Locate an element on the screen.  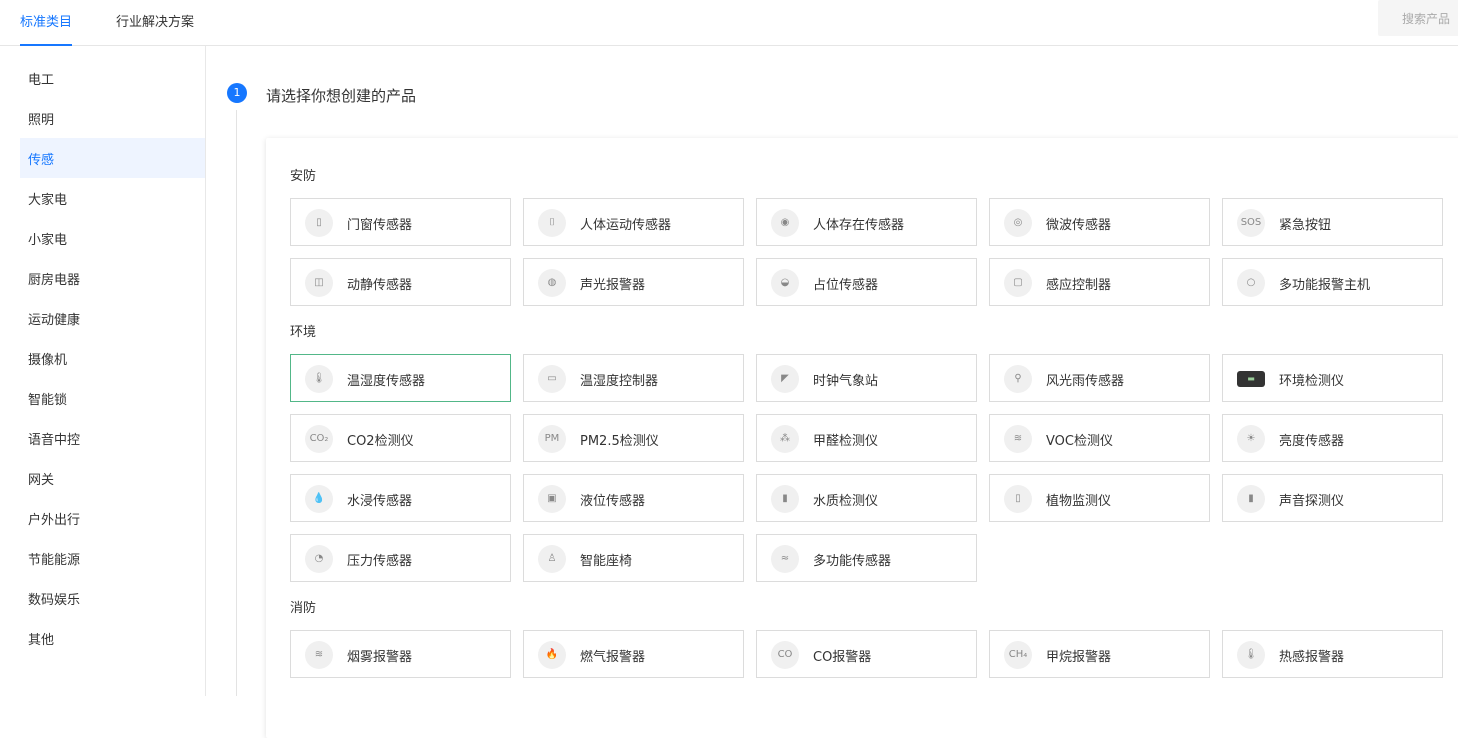
product-card: CO₂ CO2检测仪 is located at coordinates (400, 438).